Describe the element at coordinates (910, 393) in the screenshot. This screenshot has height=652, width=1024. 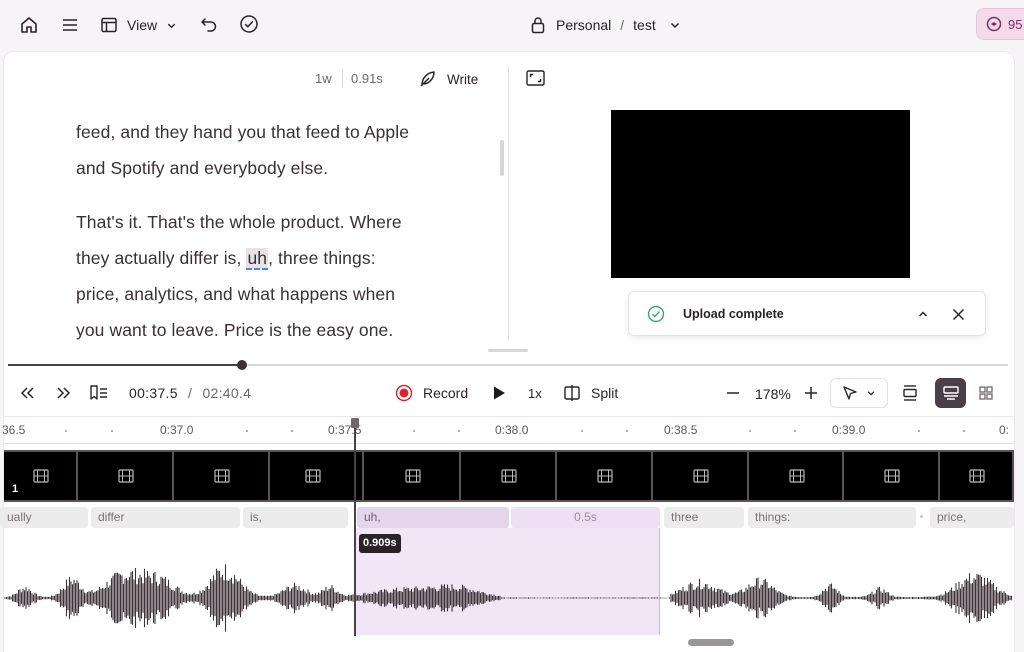
I see `captions-icon` at that location.